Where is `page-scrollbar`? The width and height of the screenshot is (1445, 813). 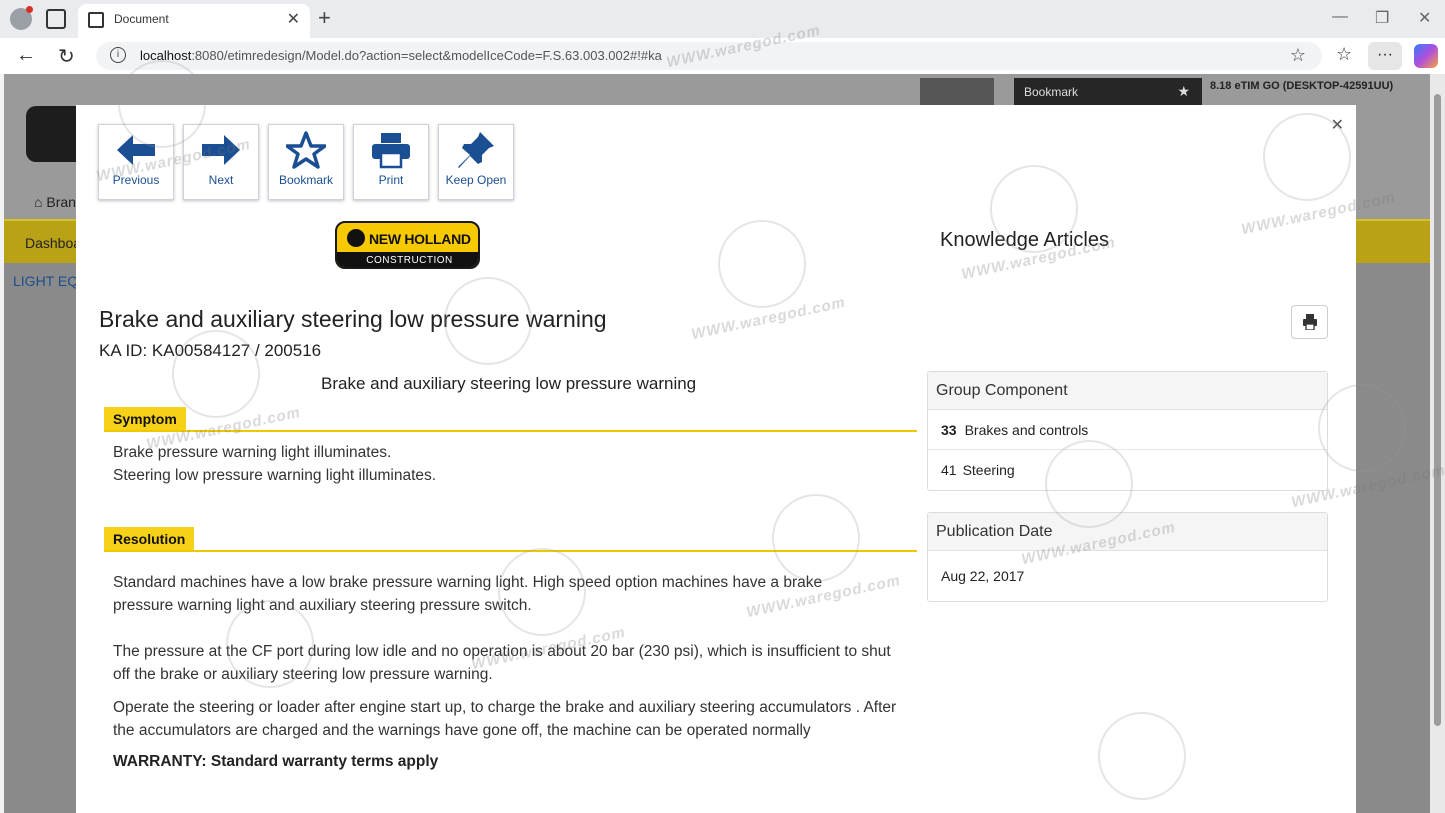
page-scrollbar is located at coordinates (1437, 443).